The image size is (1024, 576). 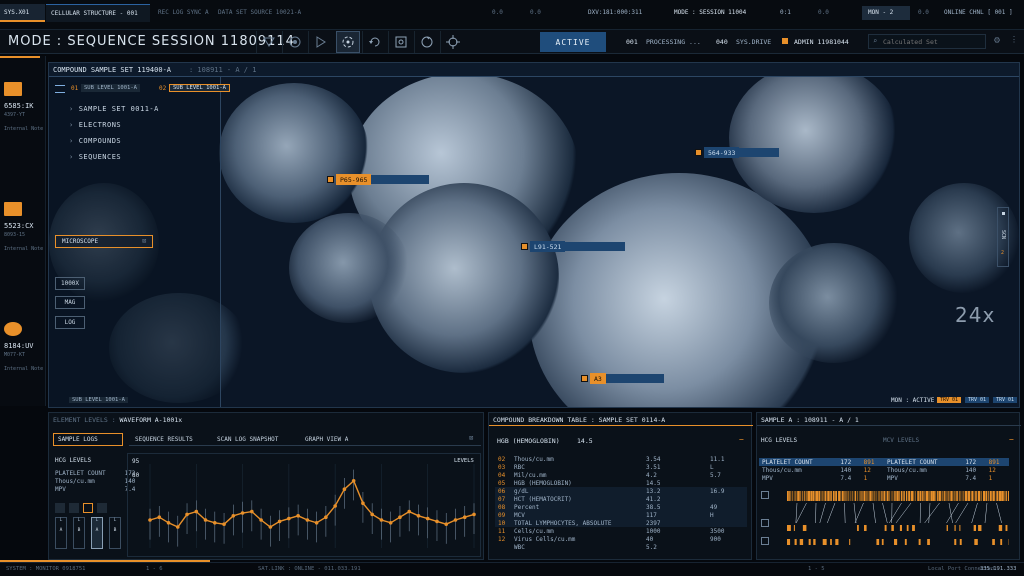 I want to click on table-row: 08 Percent 38.5 49, so click(x=621, y=507).